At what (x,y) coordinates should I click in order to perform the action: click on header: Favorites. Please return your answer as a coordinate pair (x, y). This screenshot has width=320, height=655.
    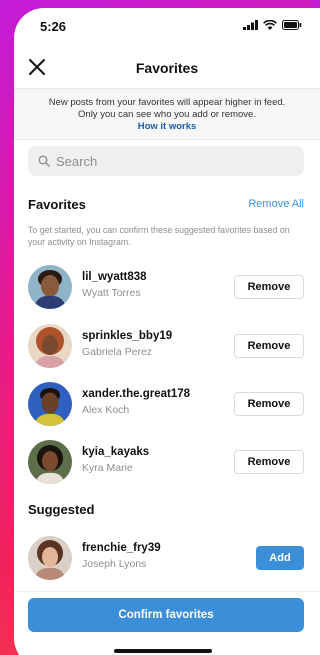
    Looking at the image, I should click on (167, 67).